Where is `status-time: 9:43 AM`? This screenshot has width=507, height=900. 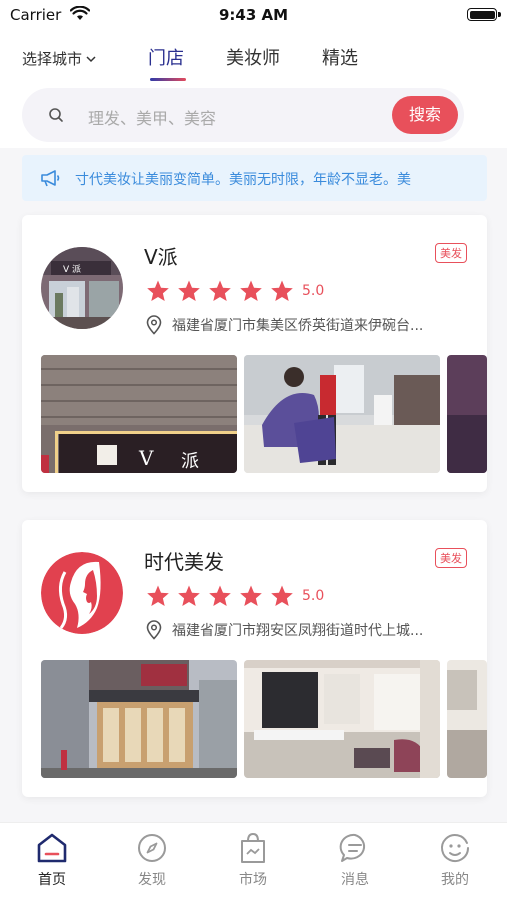 status-time: 9:43 AM is located at coordinates (253, 15).